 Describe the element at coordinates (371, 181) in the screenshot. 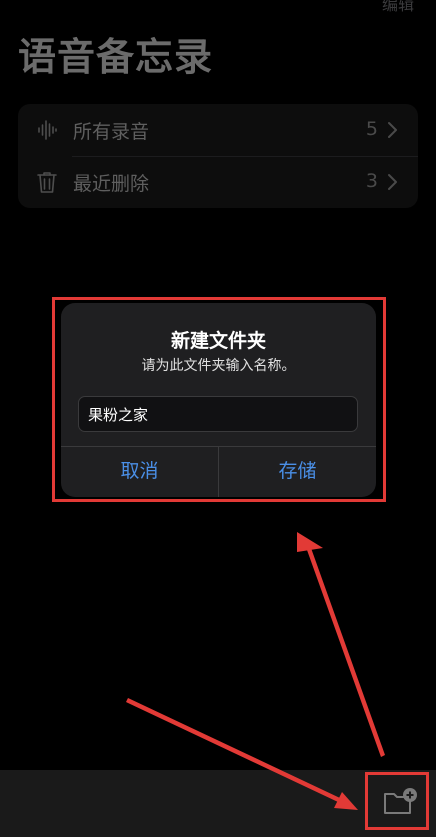

I see `folder-row-count: 3` at that location.